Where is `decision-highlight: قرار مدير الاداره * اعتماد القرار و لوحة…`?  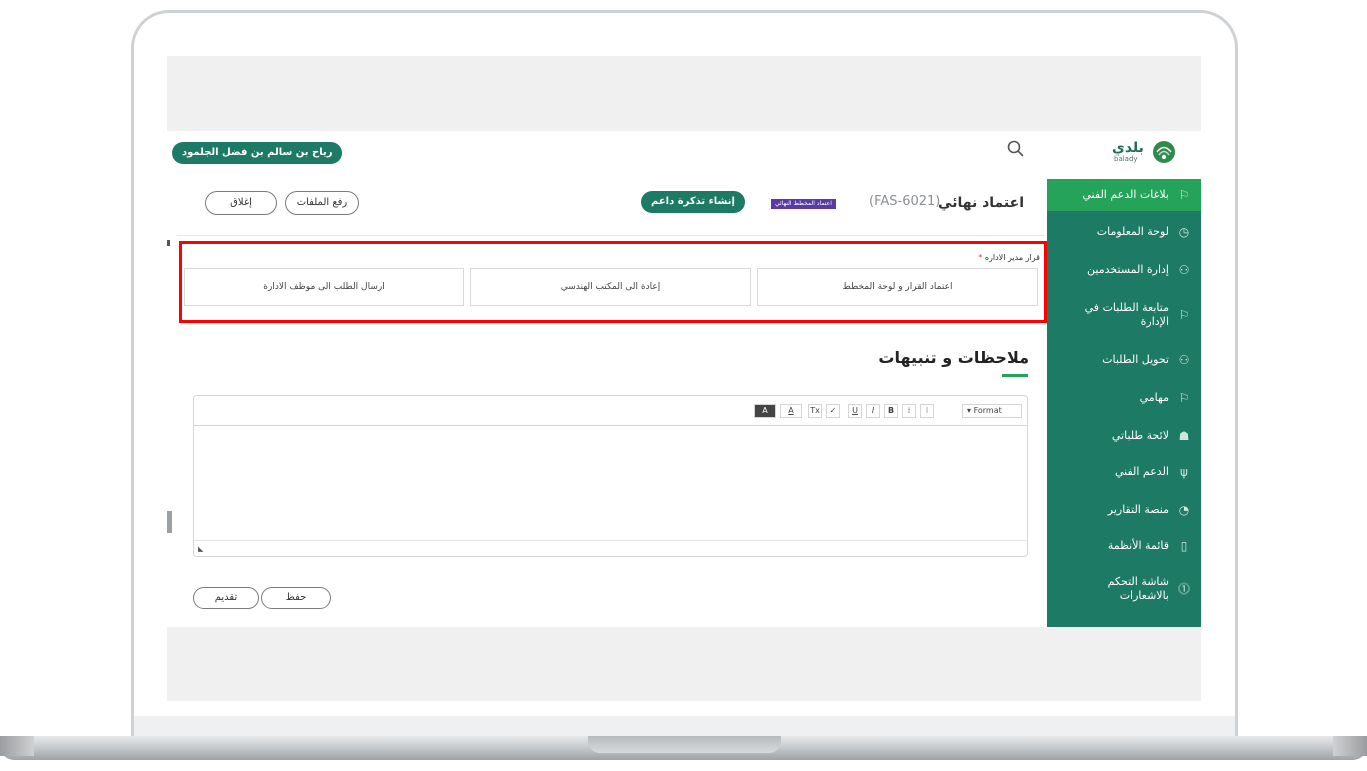 decision-highlight: قرار مدير الاداره * اعتماد القرار و لوحة… is located at coordinates (613, 282).